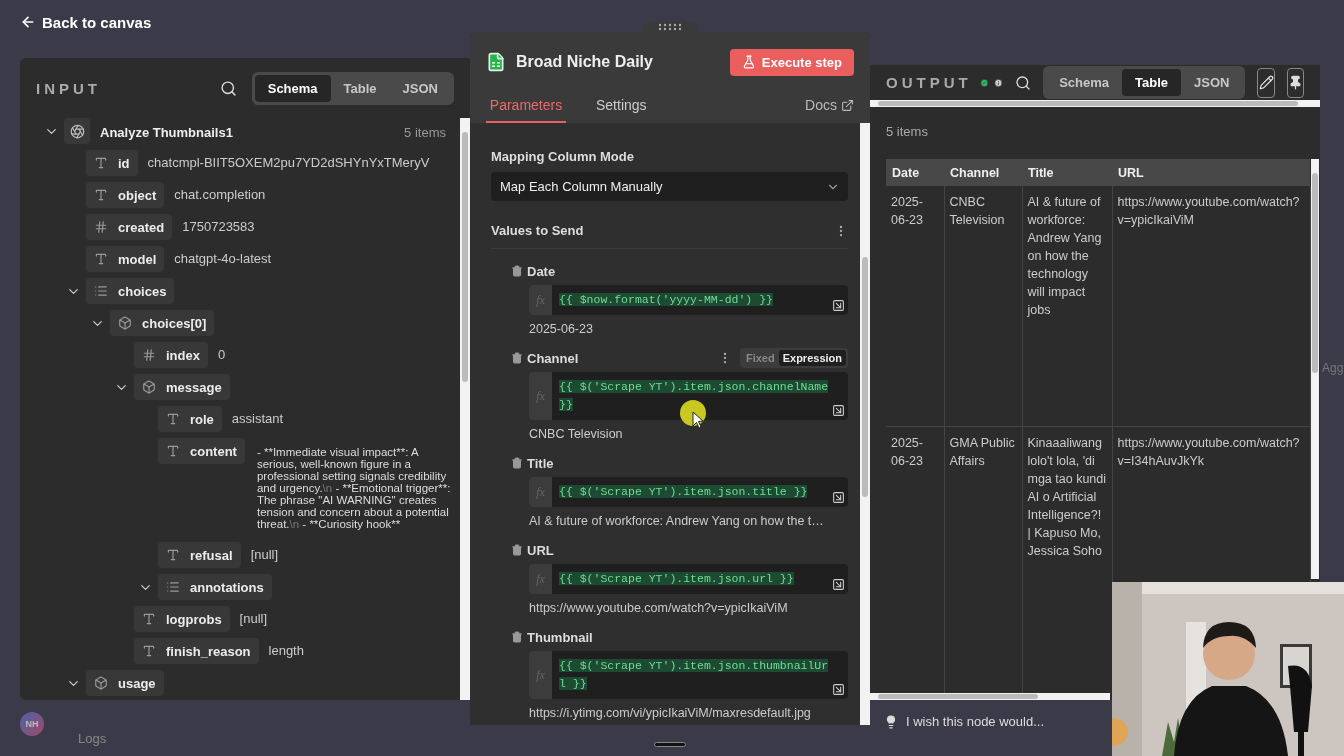 This screenshot has width=1344, height=756. What do you see at coordinates (676, 579) in the screenshot?
I see `expression-code: {{ $('Scrape YT').item.json.url }}` at bounding box center [676, 579].